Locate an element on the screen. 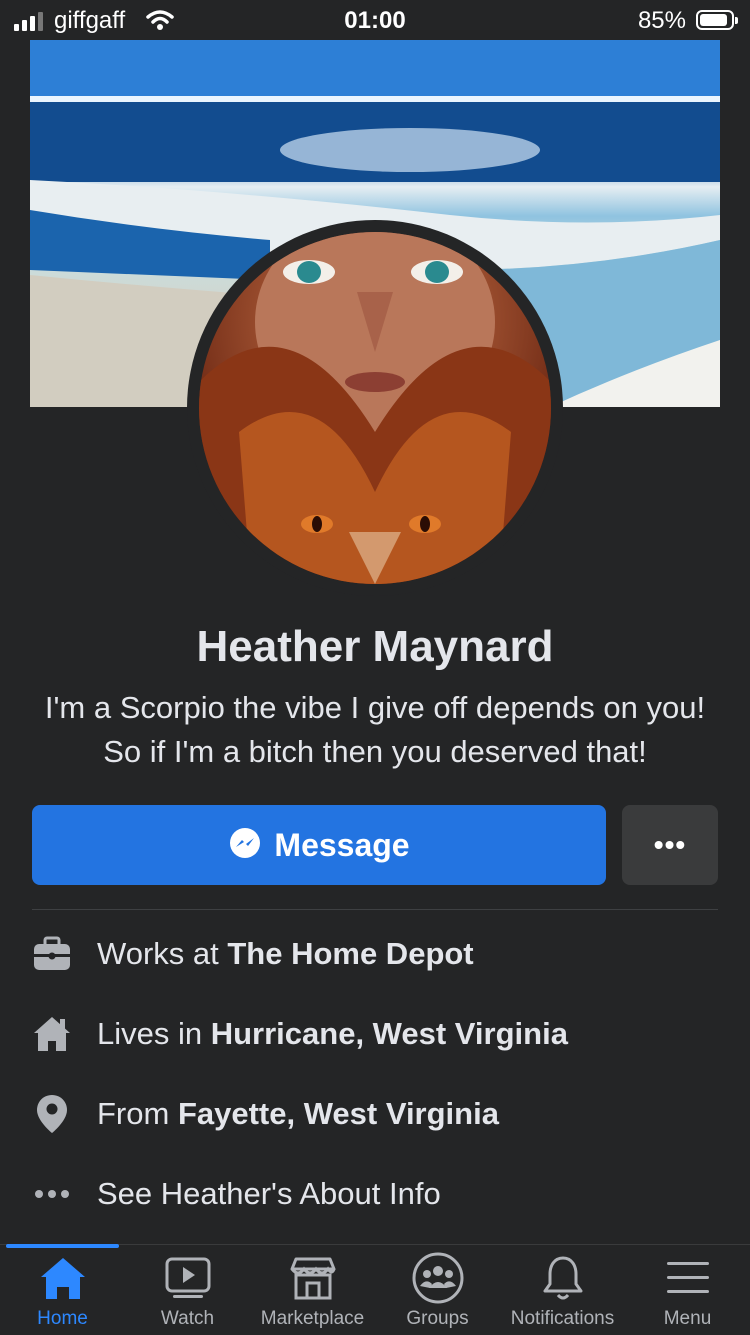  work-prefix: Works at is located at coordinates (162, 953).